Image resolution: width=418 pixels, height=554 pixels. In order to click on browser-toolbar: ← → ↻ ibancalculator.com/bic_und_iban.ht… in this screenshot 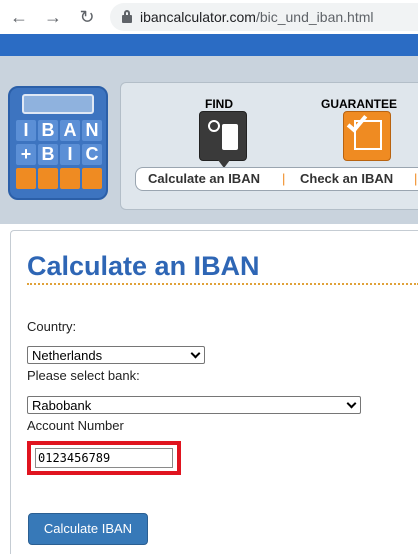, I will do `click(209, 17)`.